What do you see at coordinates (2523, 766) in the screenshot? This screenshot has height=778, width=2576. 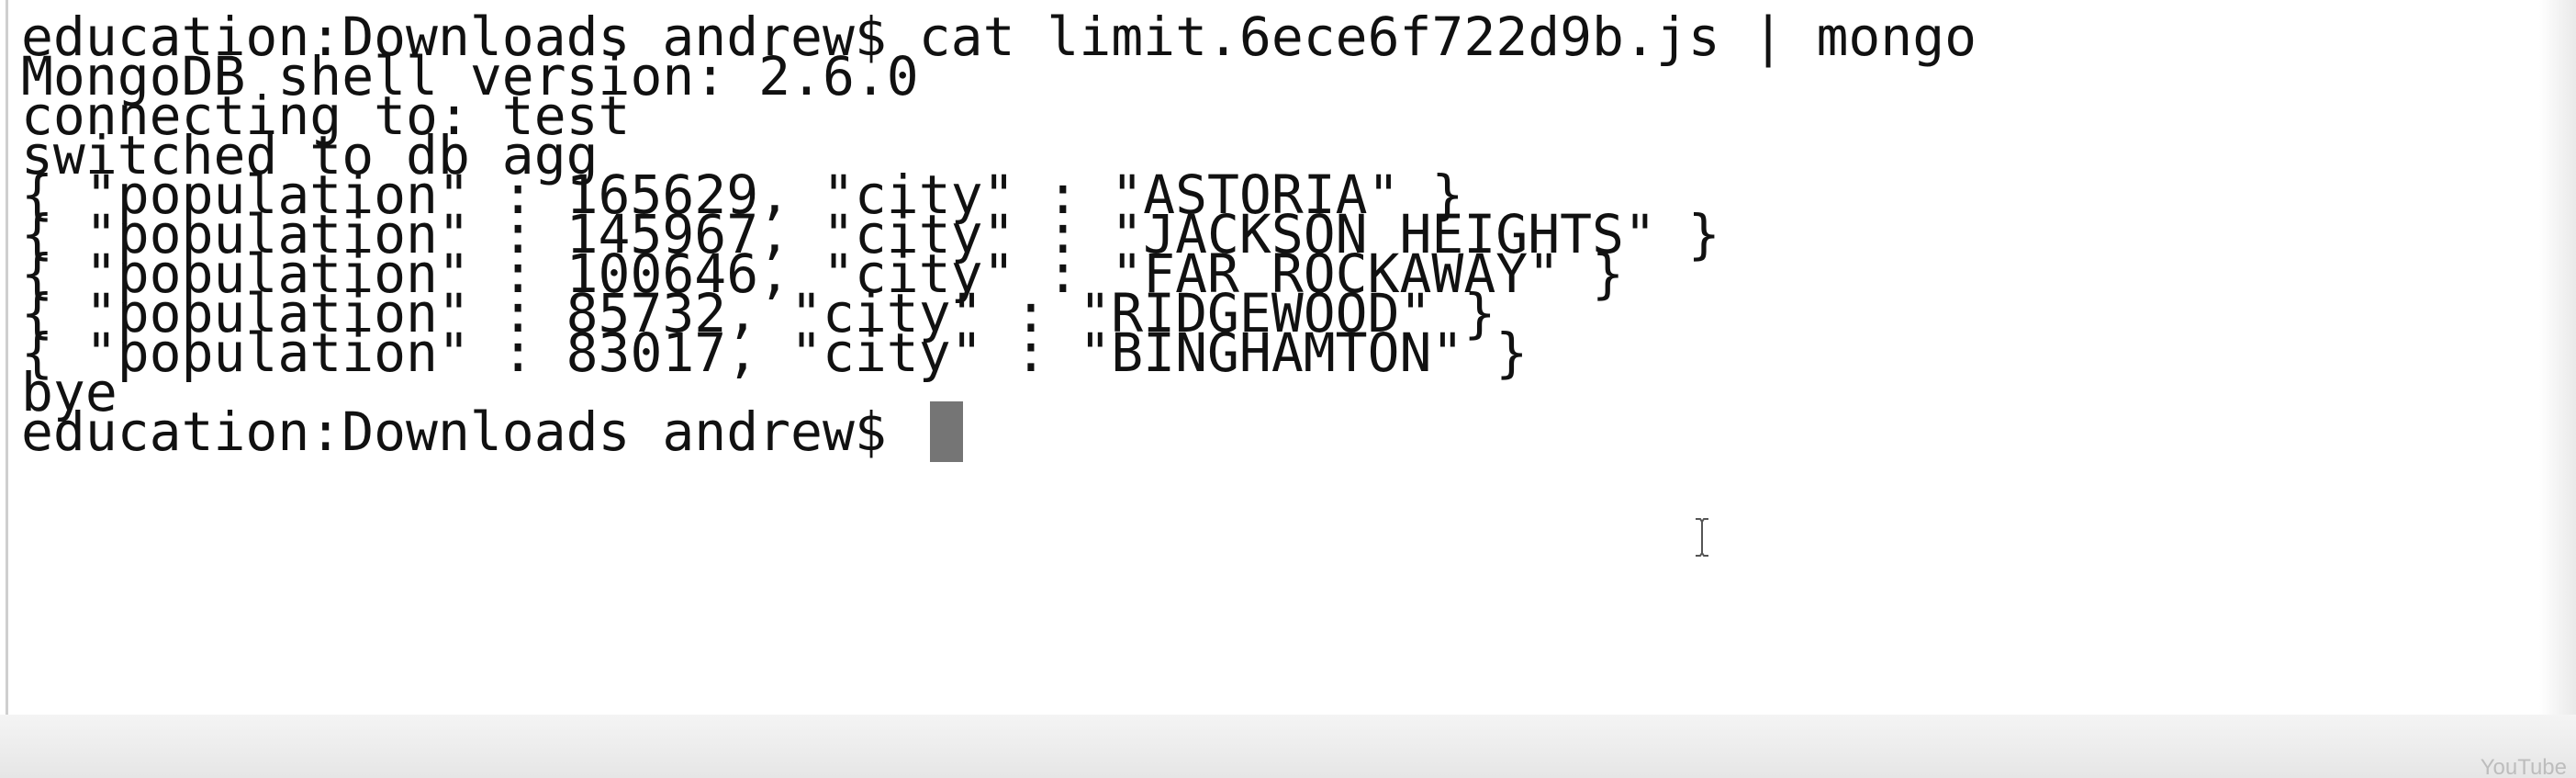 I see `video-watermark: YouTube` at bounding box center [2523, 766].